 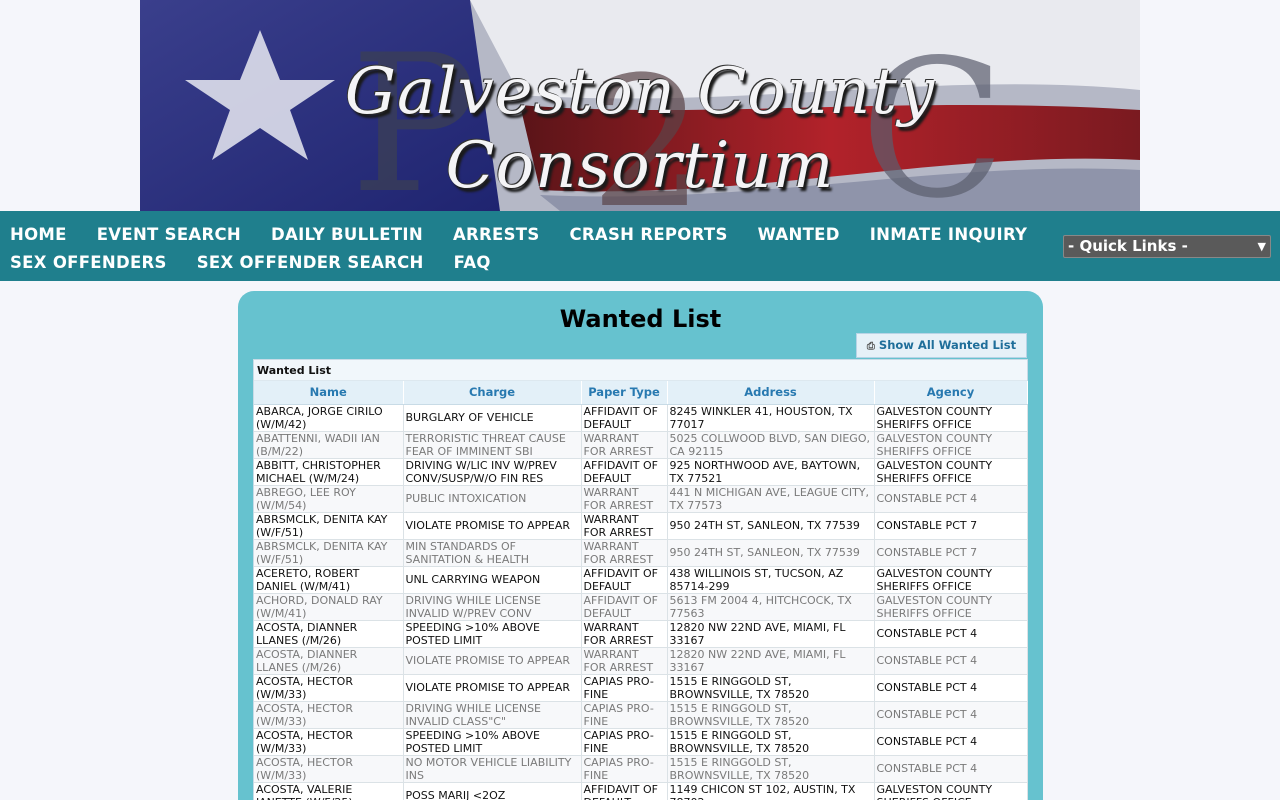 I want to click on table-header-row: Name Charge Paper Type Address Agency, so click(x=641, y=393).